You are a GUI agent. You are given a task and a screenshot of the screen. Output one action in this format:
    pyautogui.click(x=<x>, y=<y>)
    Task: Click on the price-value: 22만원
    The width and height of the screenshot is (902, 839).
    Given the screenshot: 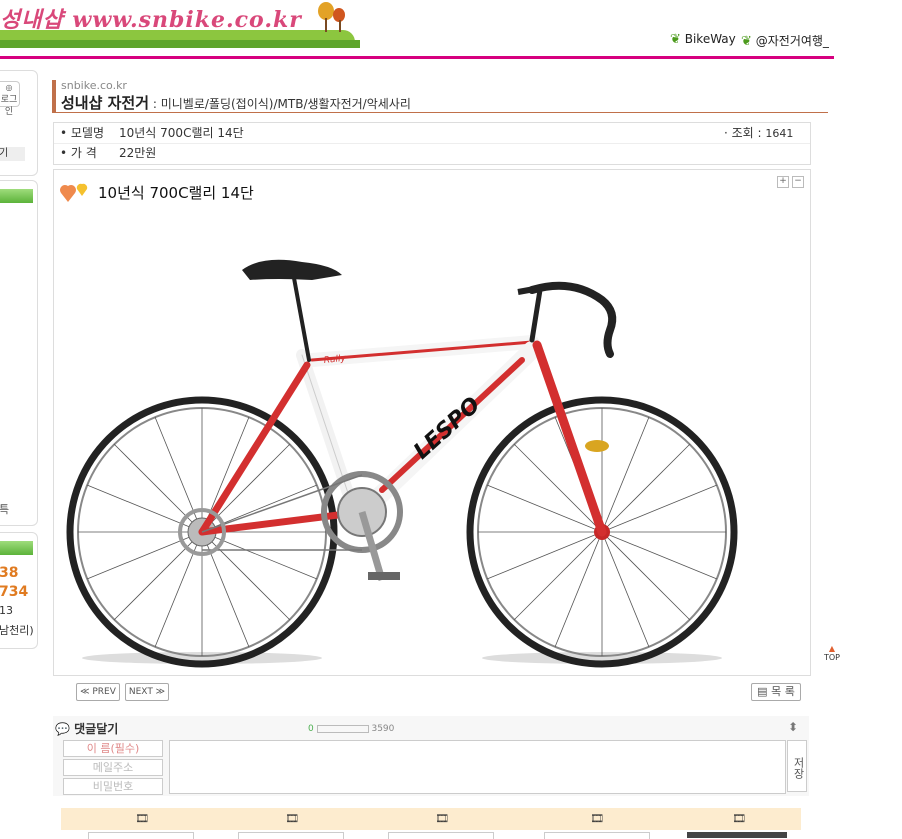 What is the action you would take?
    pyautogui.click(x=138, y=153)
    